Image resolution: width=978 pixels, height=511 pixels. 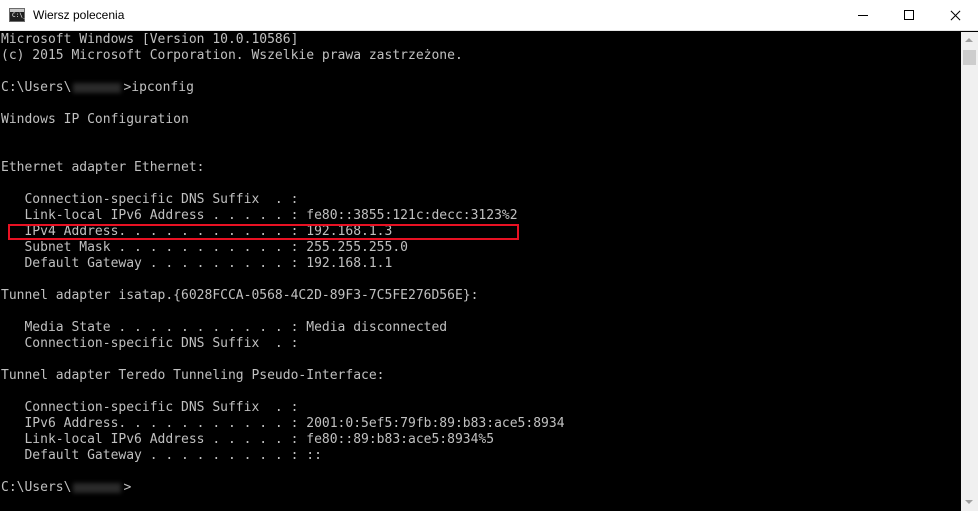 I want to click on scroll-thumb, so click(x=969, y=57).